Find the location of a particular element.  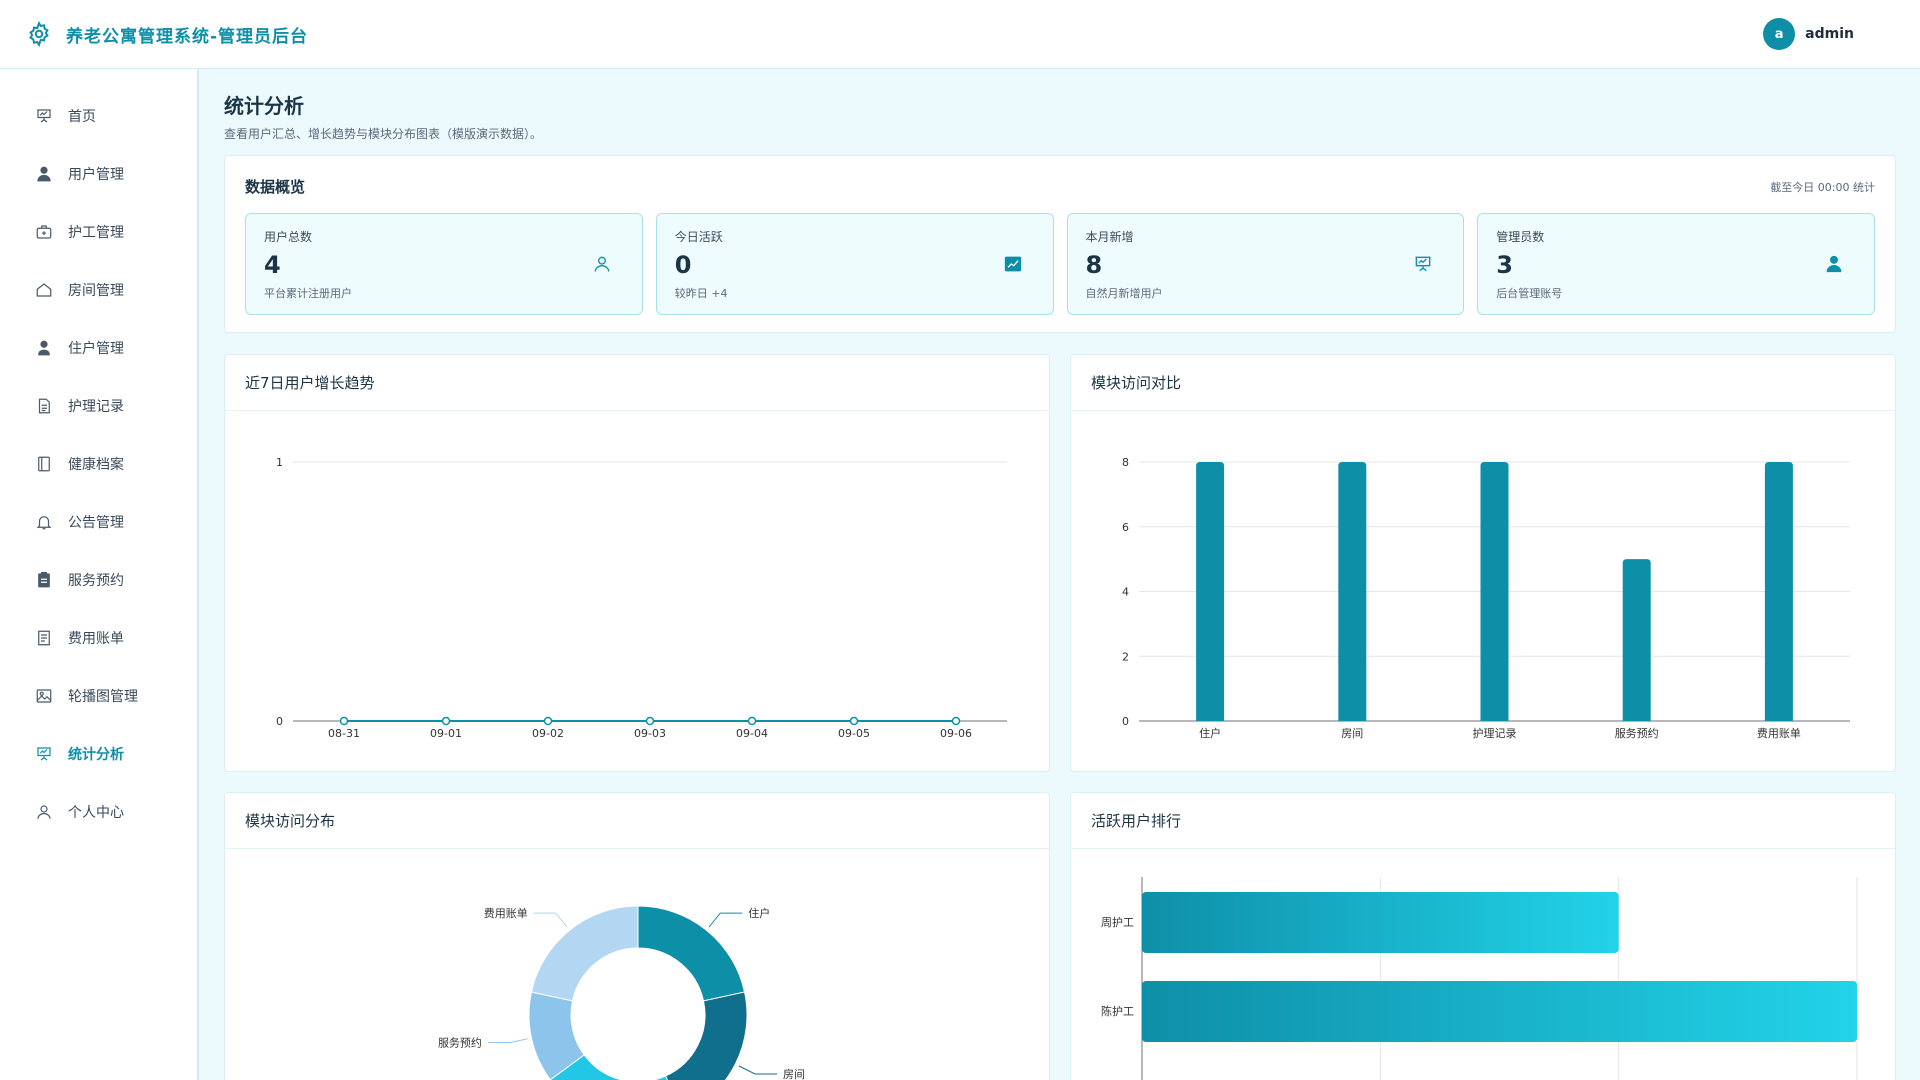

sidebar-item-12: 个人中心 is located at coordinates (98, 812).